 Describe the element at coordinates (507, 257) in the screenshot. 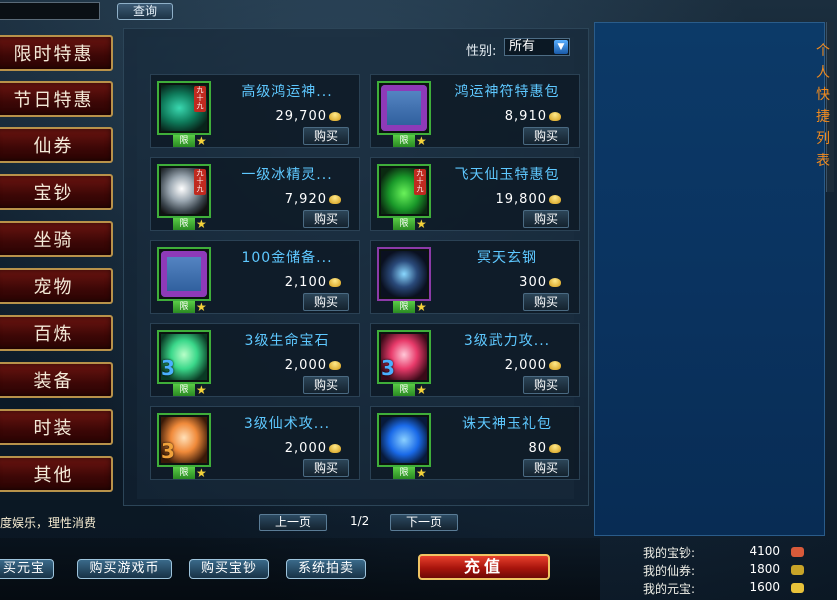

I see `item-name: 冥天玄钢` at that location.